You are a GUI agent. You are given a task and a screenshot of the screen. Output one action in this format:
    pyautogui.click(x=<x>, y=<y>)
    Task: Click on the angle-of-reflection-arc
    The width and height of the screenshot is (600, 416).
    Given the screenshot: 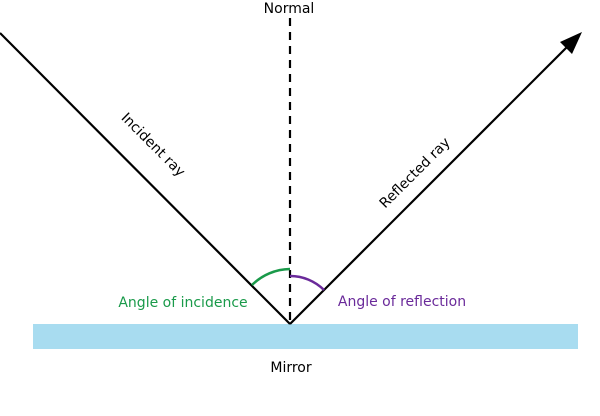 What is the action you would take?
    pyautogui.click(x=307, y=282)
    